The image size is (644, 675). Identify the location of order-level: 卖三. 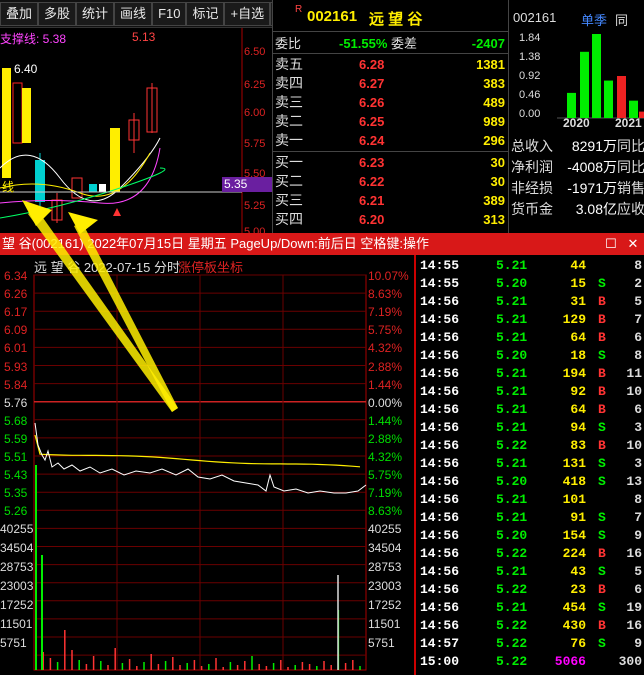
(289, 102).